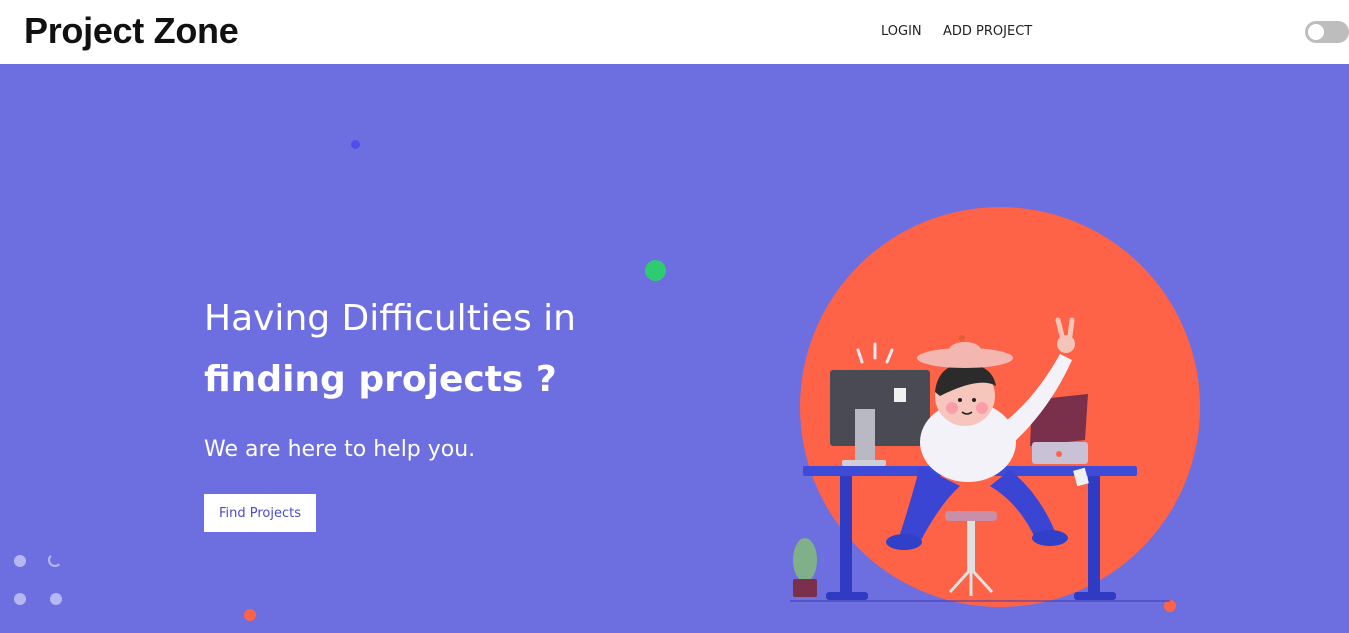  What do you see at coordinates (987, 31) in the screenshot?
I see `nav-add-project-link: ADD PROJECT` at bounding box center [987, 31].